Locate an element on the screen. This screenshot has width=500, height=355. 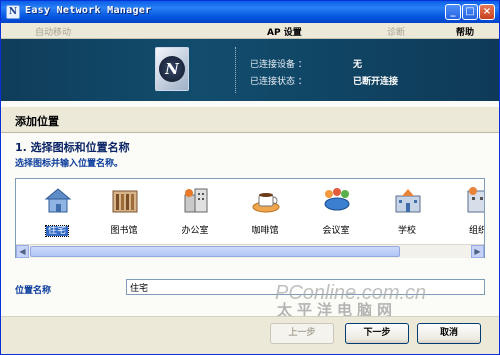
icon-list-scrollbar: ◀ ▶ is located at coordinates (250, 251).